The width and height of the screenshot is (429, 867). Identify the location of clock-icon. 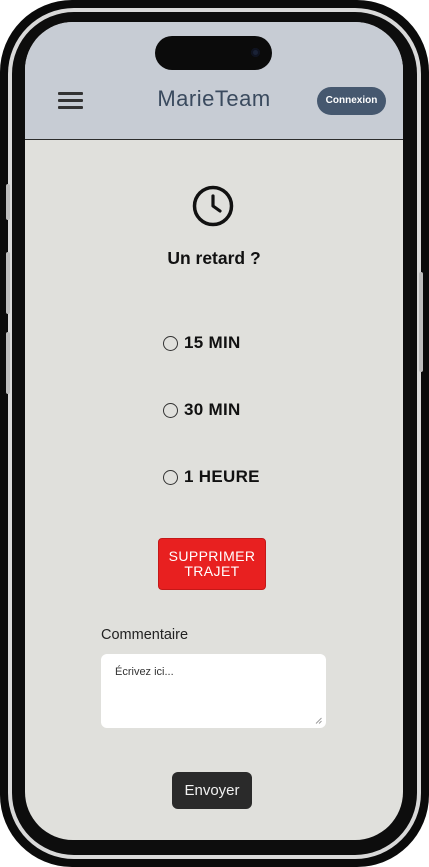
(213, 206).